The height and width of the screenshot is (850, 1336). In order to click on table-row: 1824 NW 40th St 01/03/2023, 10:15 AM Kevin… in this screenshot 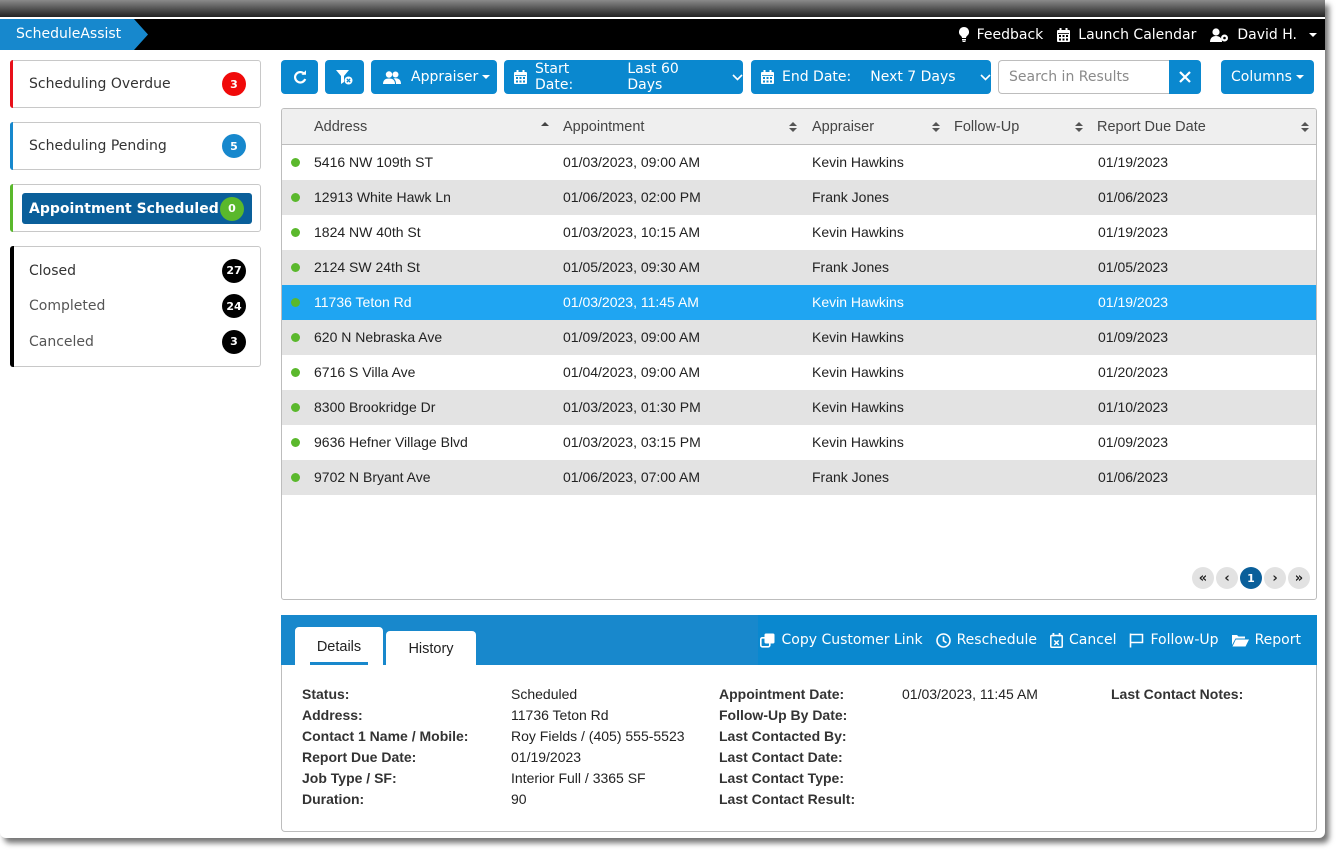, I will do `click(799, 232)`.